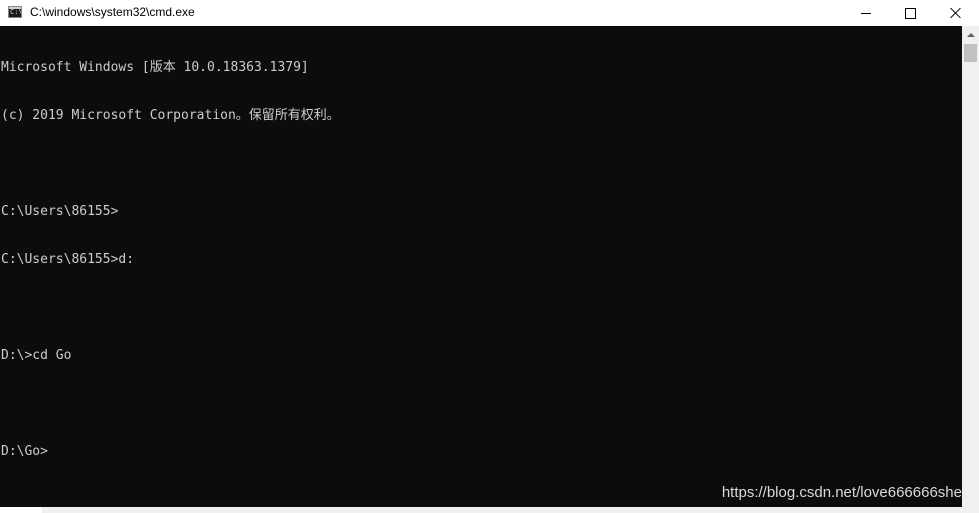 The width and height of the screenshot is (979, 513). I want to click on console-line: Microsoft Windows [版本 10.0.18363.1379], so click(155, 67).